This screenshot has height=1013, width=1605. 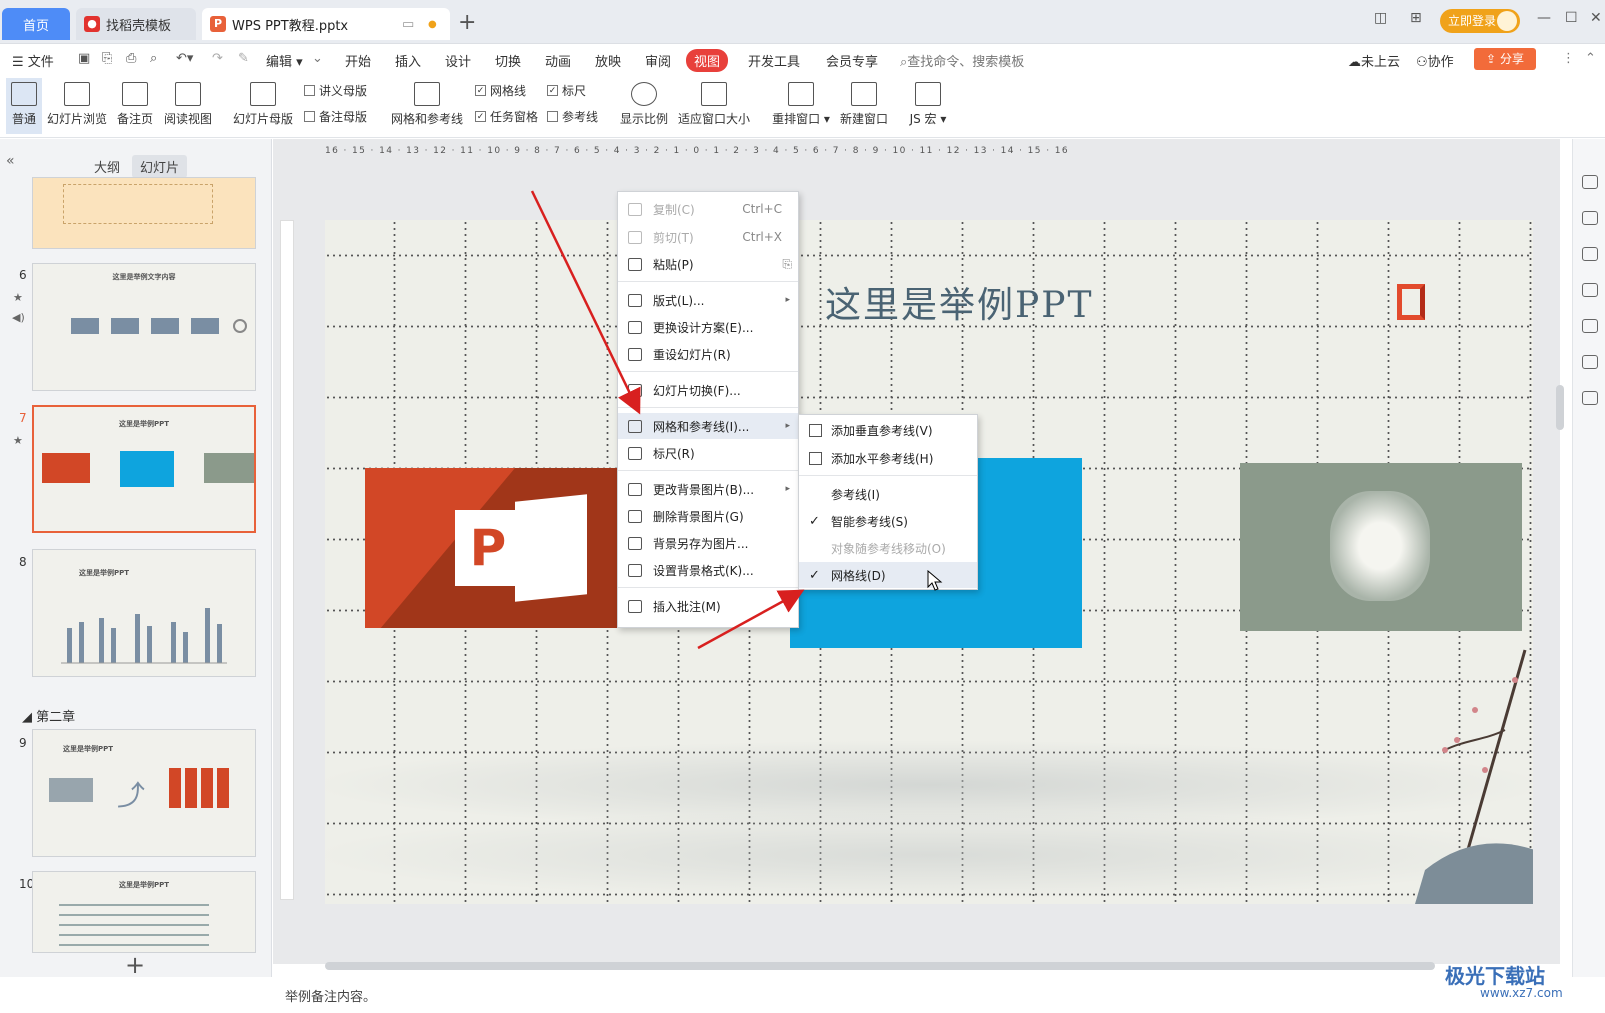 What do you see at coordinates (928, 102) in the screenshot?
I see `js-macro-button: JS 宏 ▾` at bounding box center [928, 102].